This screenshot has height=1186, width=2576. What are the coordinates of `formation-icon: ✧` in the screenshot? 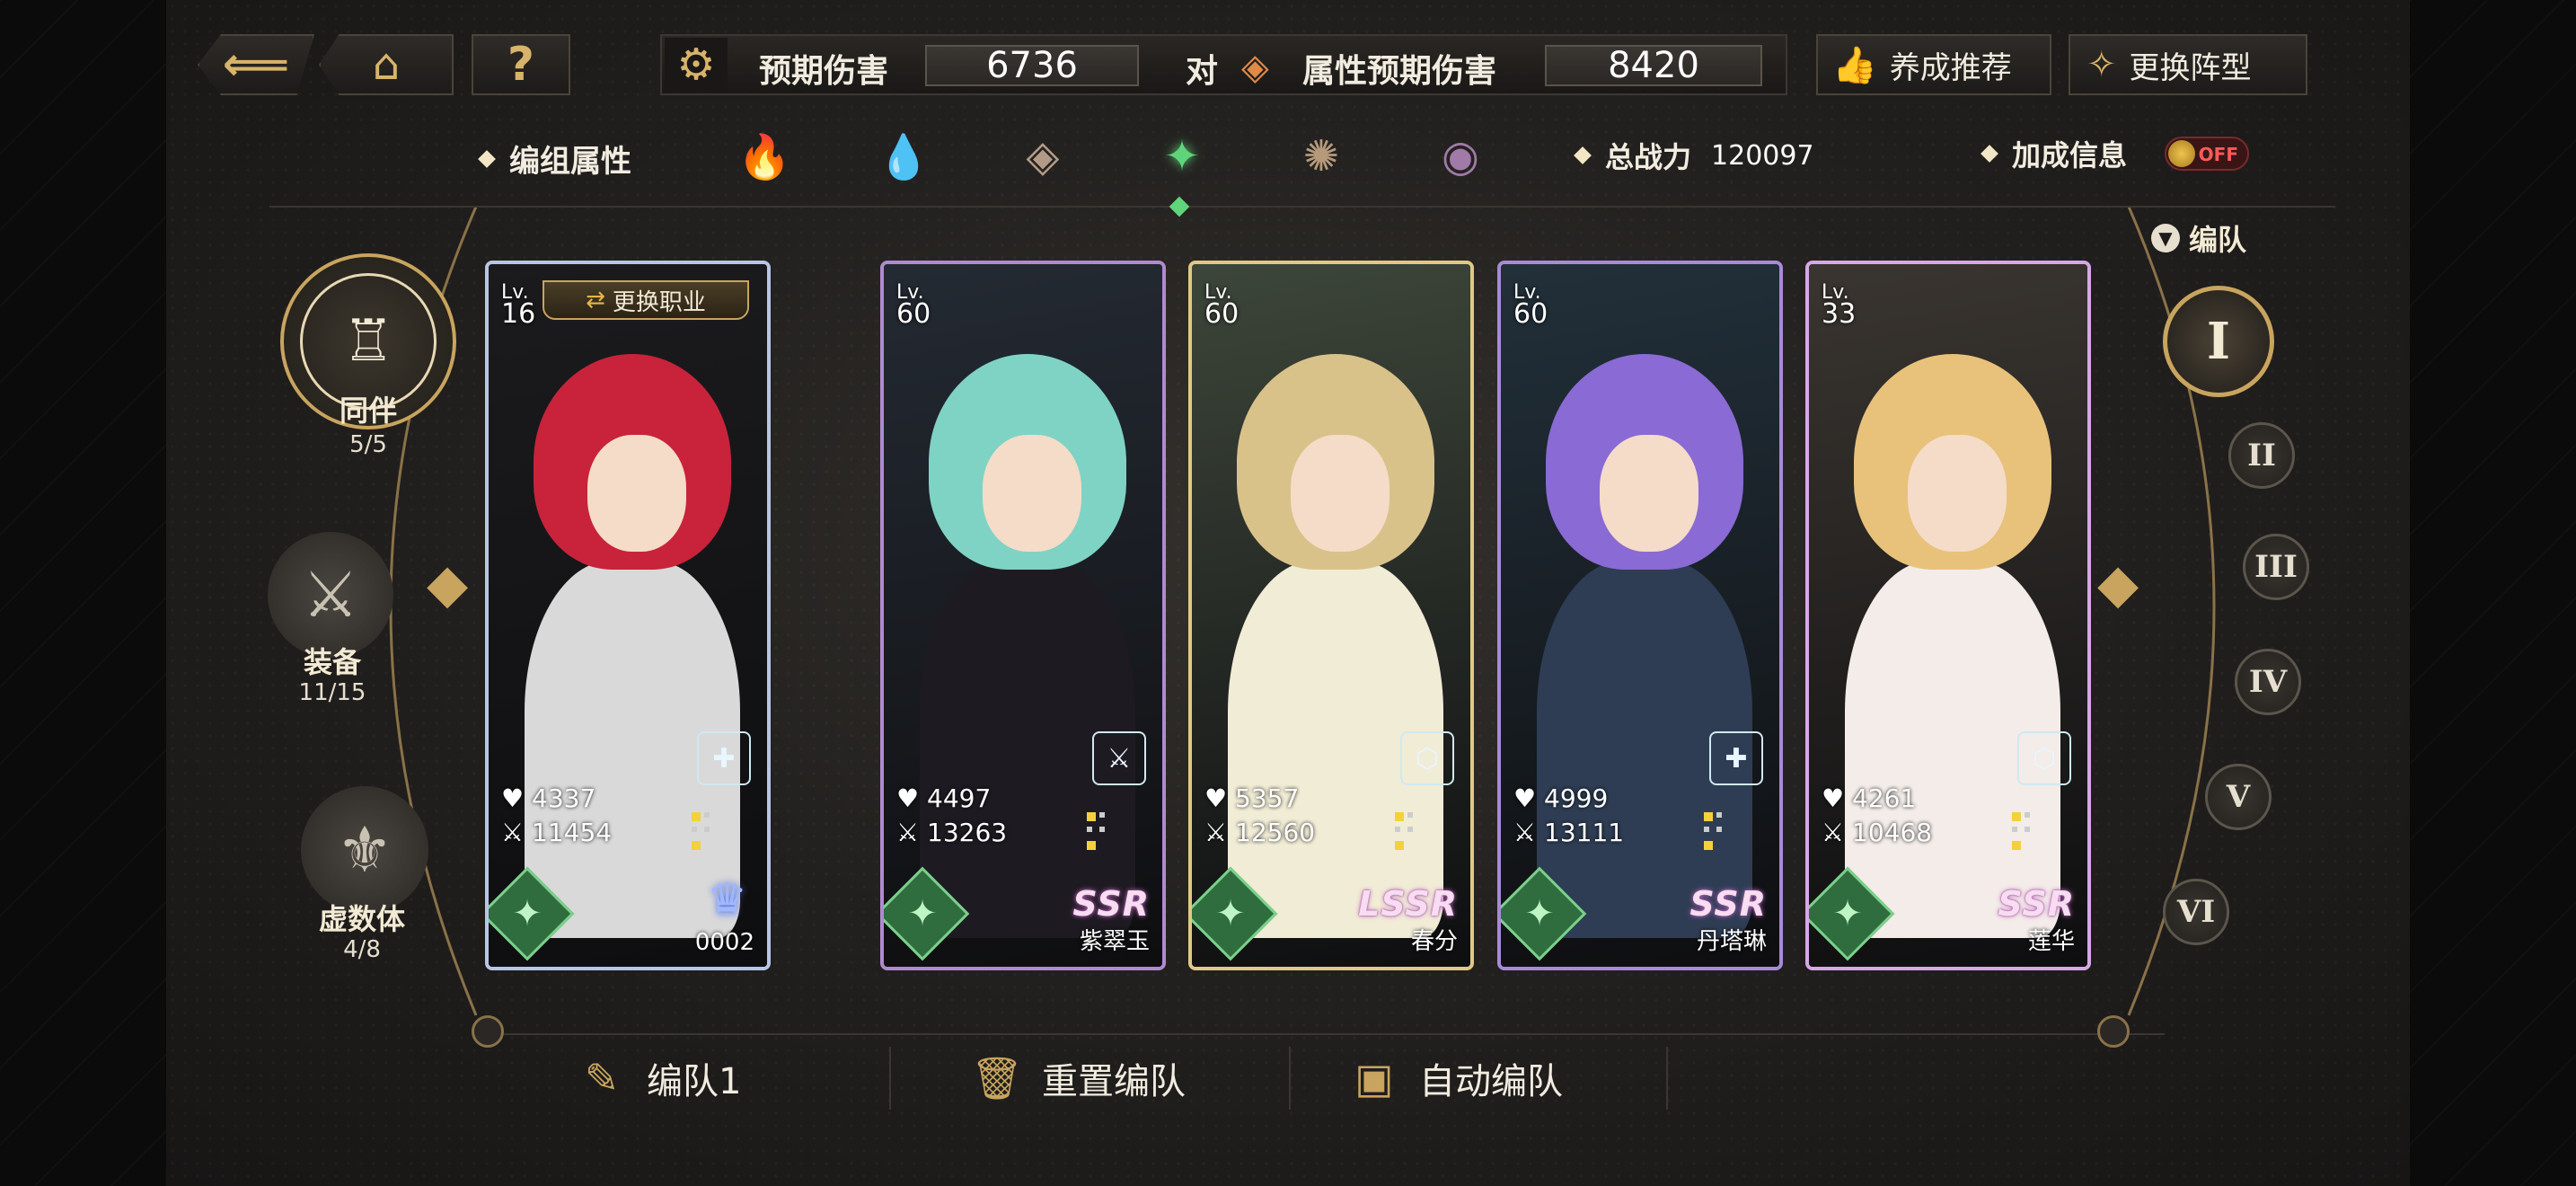 It's located at (2101, 64).